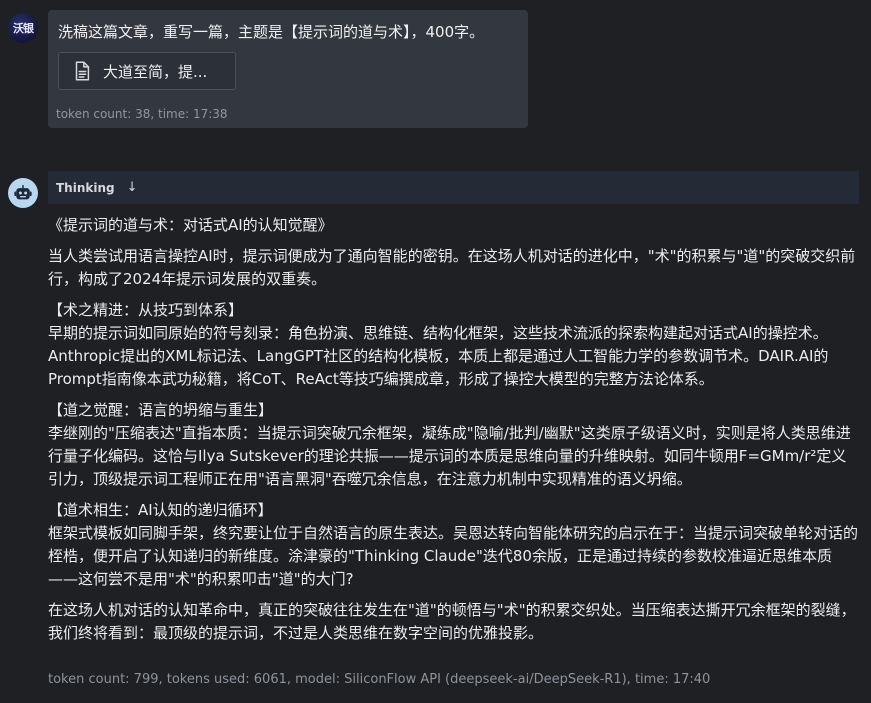 This screenshot has height=703, width=871. I want to click on user-avatar: 沃银, so click(23, 28).